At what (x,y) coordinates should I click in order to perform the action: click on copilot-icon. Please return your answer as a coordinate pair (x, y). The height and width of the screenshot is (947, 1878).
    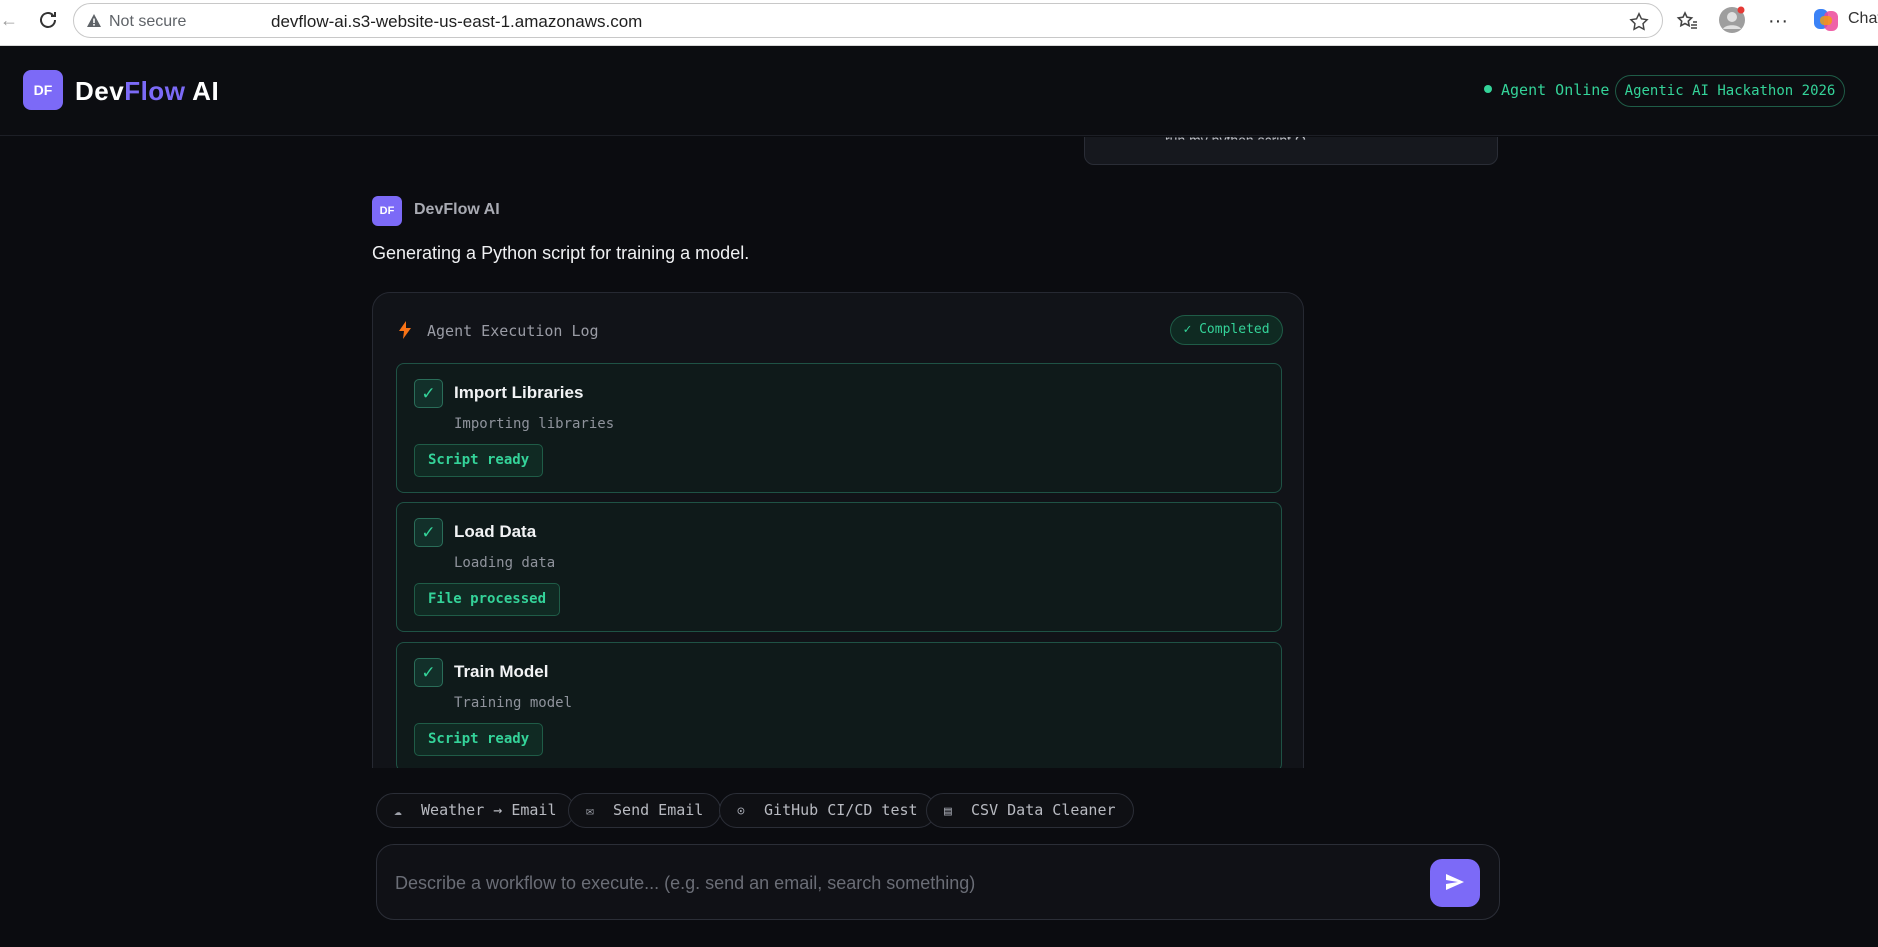
    Looking at the image, I should click on (1826, 20).